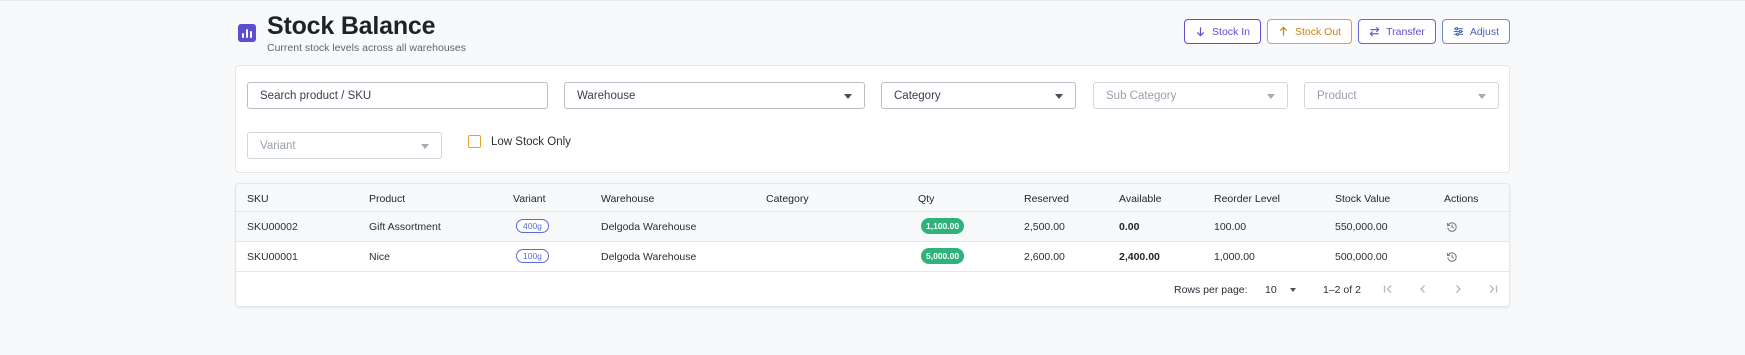 Image resolution: width=1745 pixels, height=355 pixels. What do you see at coordinates (1247, 199) in the screenshot?
I see `column-header-reorder-level: Reorder Level` at bounding box center [1247, 199].